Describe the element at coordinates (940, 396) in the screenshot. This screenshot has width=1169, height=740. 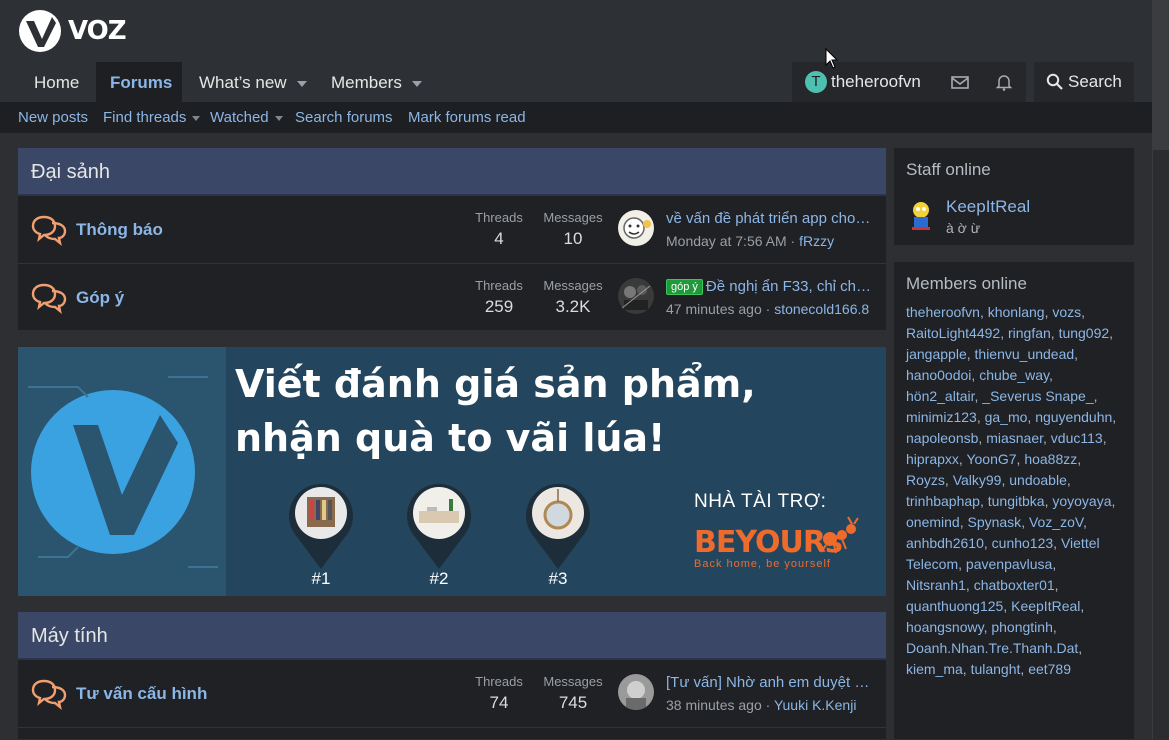
I see `member-link: hön2_altair` at that location.